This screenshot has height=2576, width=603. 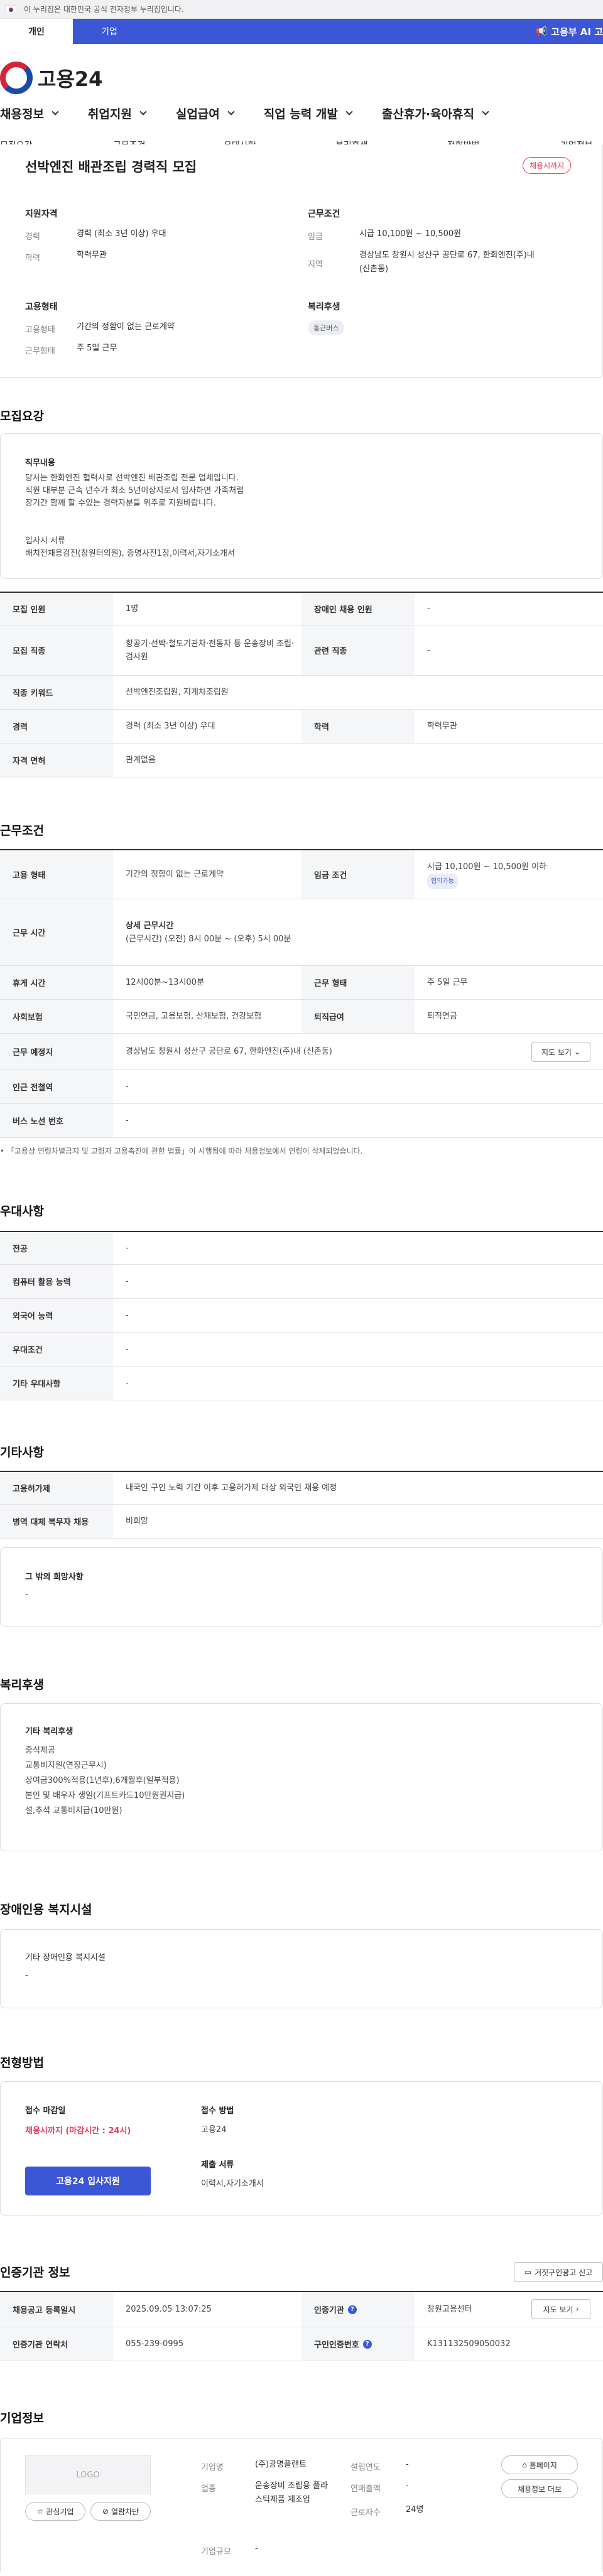 What do you see at coordinates (40, 463) in the screenshot?
I see `duty-title: 직무내용` at bounding box center [40, 463].